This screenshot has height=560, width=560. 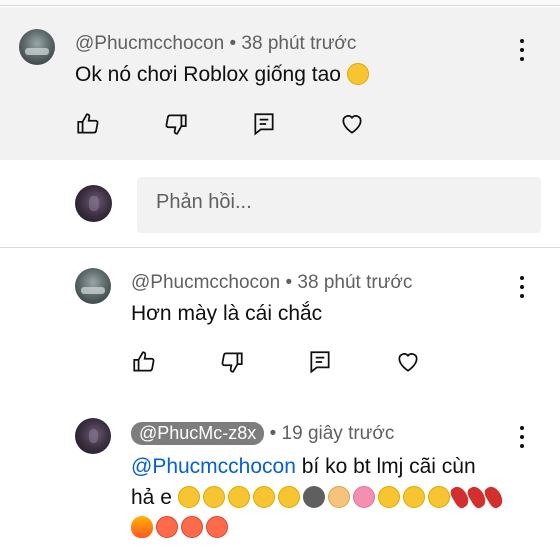 What do you see at coordinates (522, 50) in the screenshot?
I see `more-options-button` at bounding box center [522, 50].